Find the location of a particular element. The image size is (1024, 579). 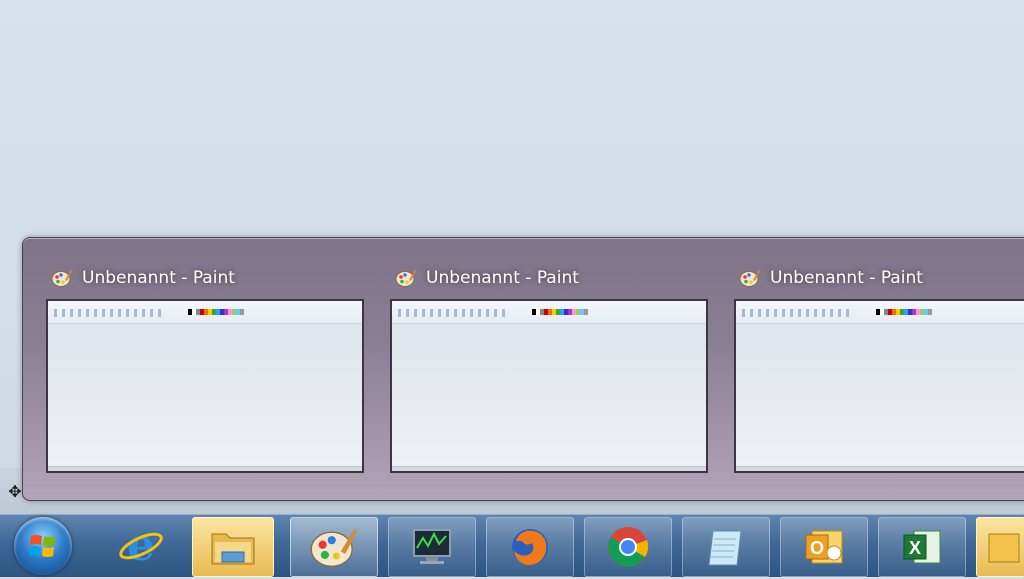

taskbar-excel: X is located at coordinates (922, 547).